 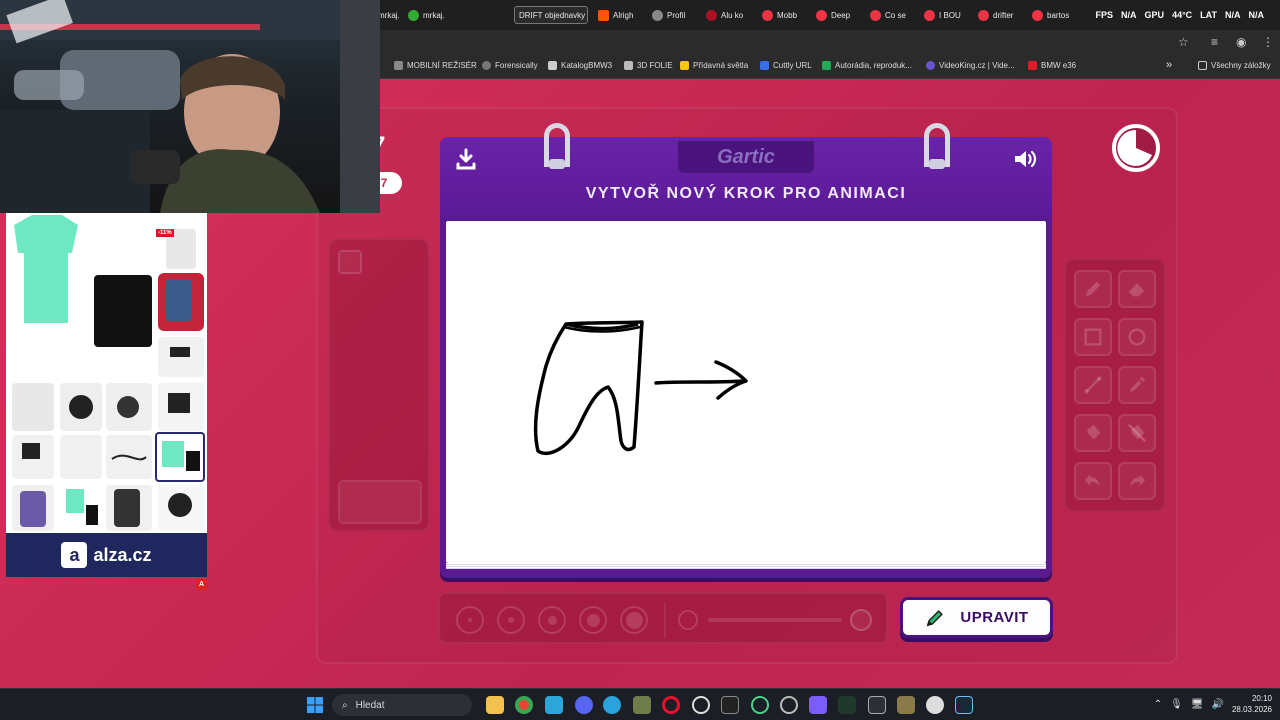 What do you see at coordinates (727, 15) in the screenshot?
I see `browser-tab: Alu ko` at bounding box center [727, 15].